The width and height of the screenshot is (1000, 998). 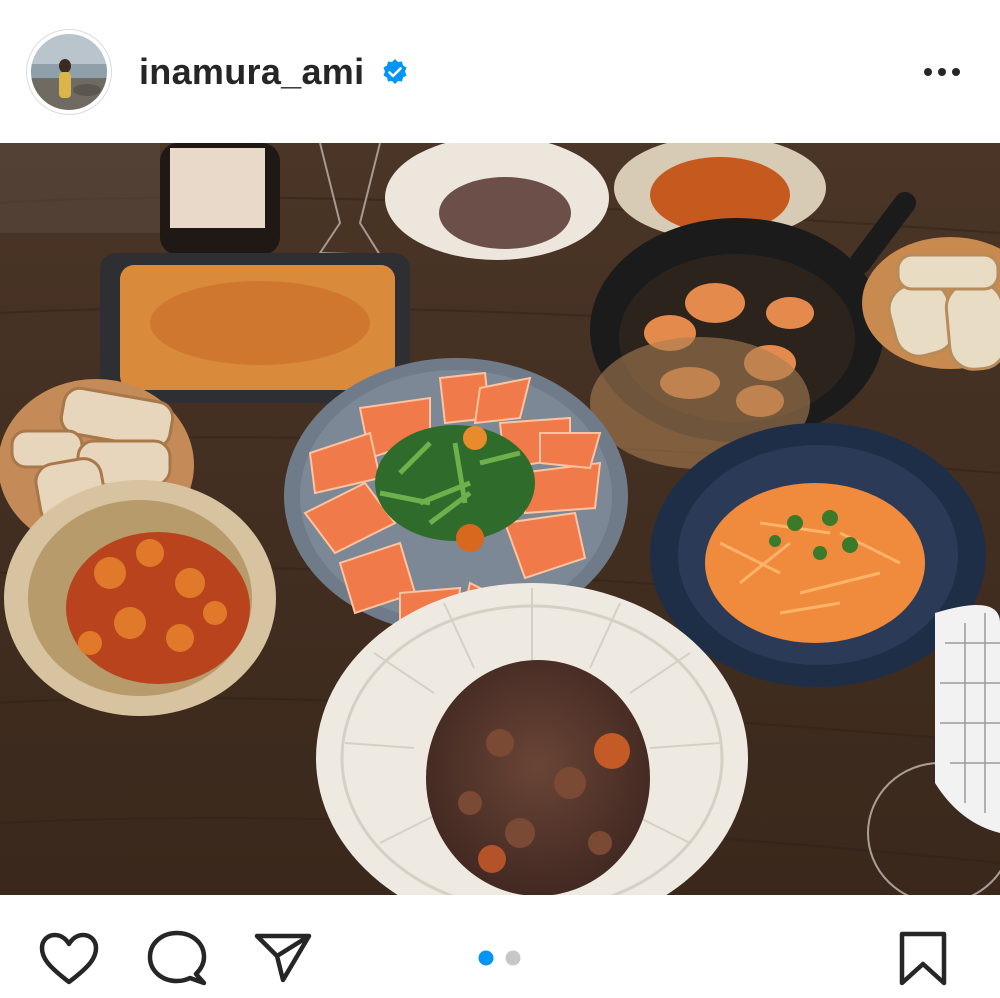 What do you see at coordinates (499, 958) in the screenshot?
I see `carousel-indicator` at bounding box center [499, 958].